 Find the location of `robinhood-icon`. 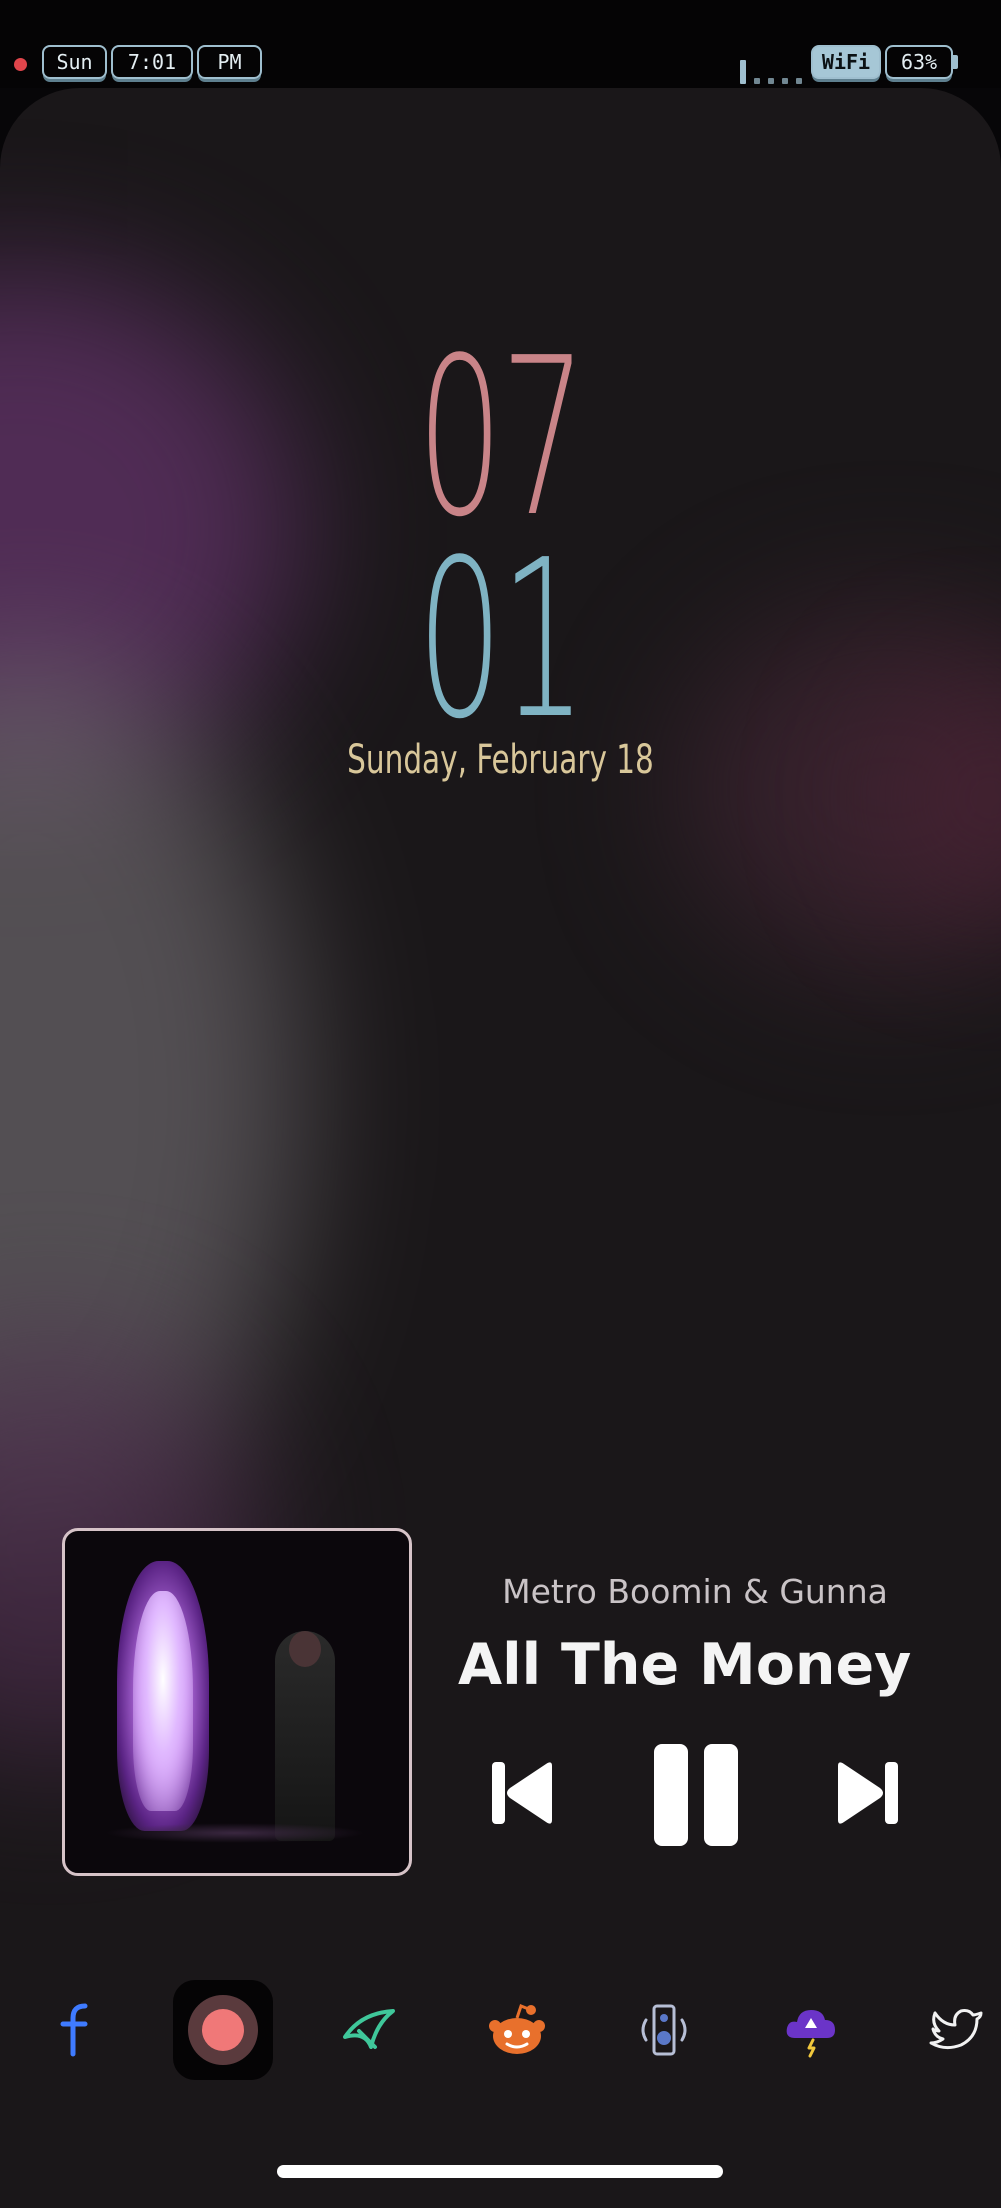

robinhood-icon is located at coordinates (369, 2029).